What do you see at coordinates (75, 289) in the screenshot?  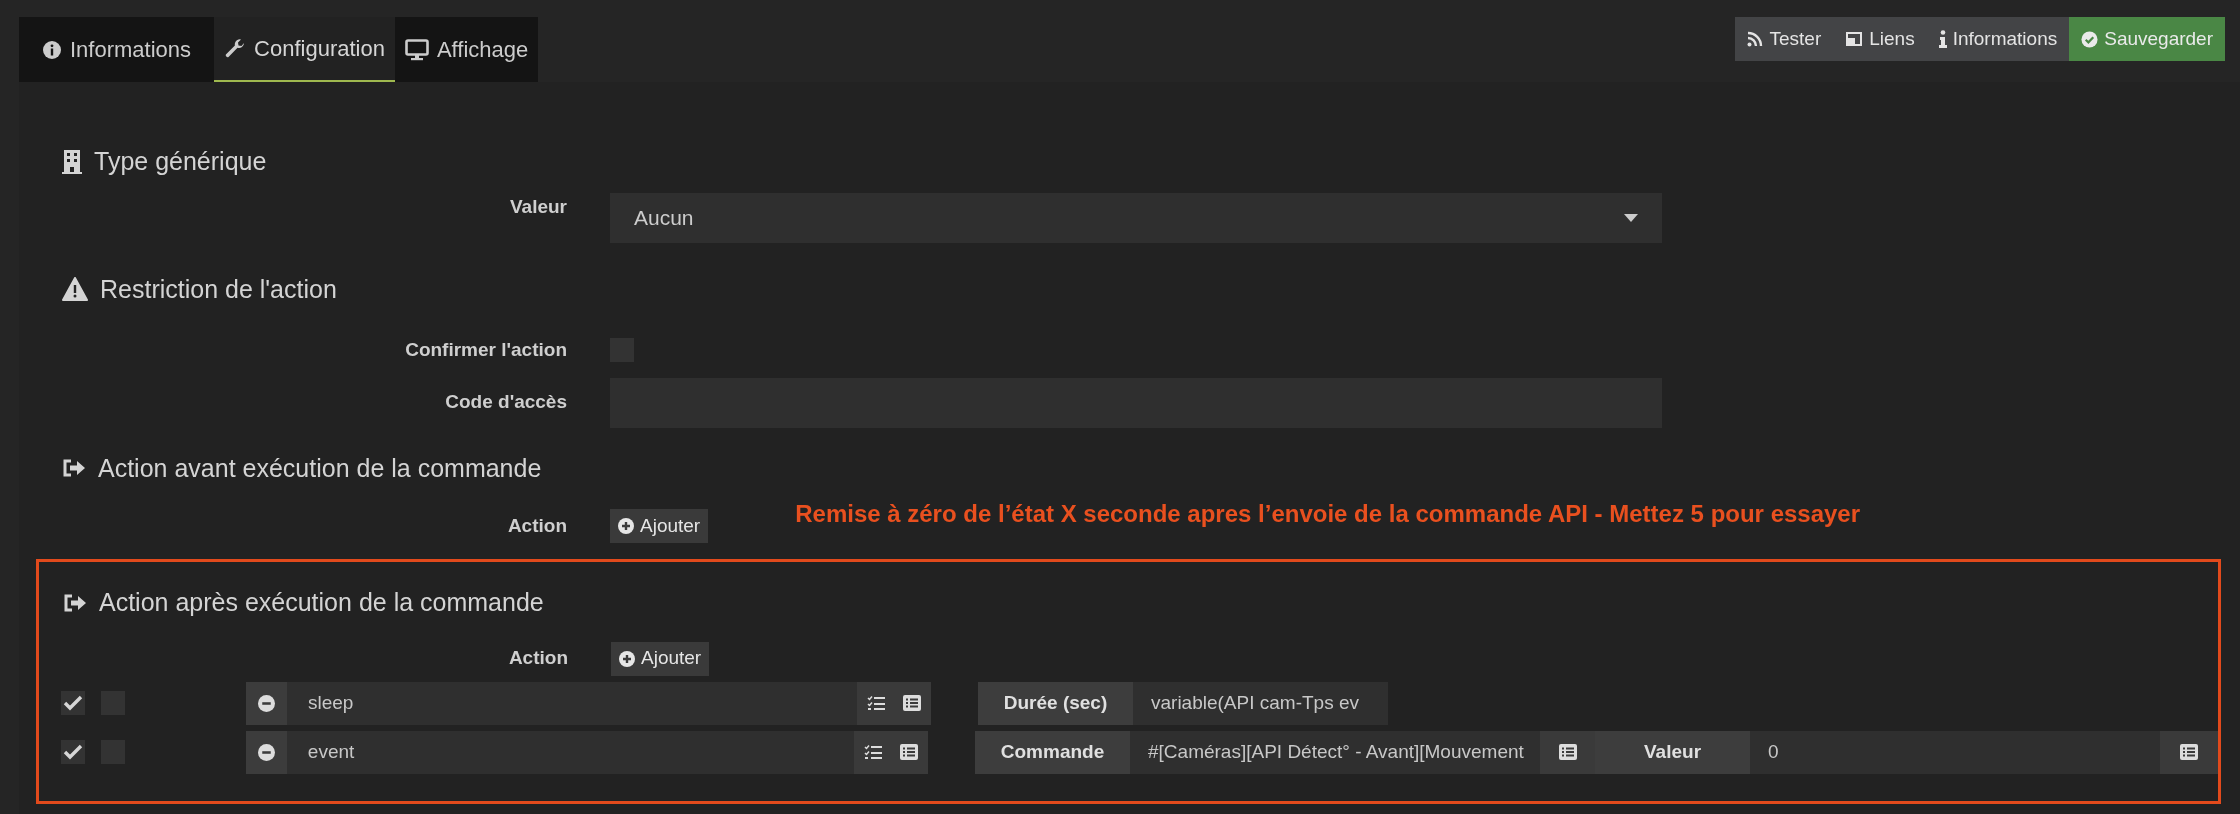 I see `warning-icon` at bounding box center [75, 289].